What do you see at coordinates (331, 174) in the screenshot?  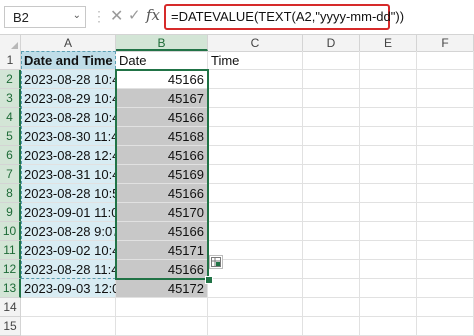 I see `cell-d7` at bounding box center [331, 174].